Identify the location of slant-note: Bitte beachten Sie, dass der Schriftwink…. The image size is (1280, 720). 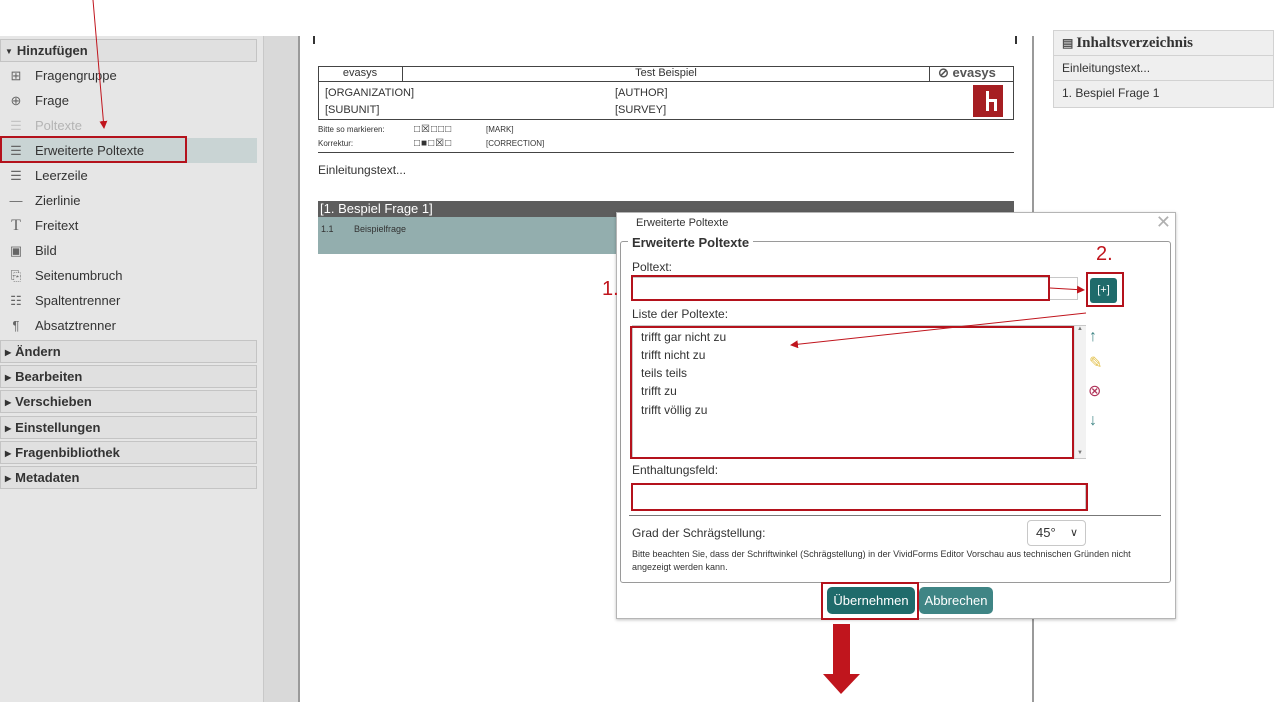
(881, 560).